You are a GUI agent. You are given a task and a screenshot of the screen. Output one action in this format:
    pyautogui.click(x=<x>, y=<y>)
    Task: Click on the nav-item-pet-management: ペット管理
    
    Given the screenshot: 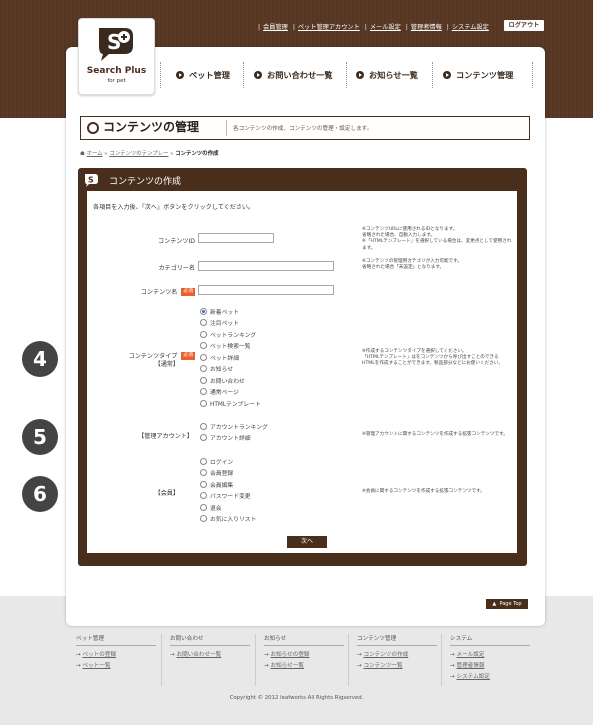 What is the action you would take?
    pyautogui.click(x=203, y=75)
    